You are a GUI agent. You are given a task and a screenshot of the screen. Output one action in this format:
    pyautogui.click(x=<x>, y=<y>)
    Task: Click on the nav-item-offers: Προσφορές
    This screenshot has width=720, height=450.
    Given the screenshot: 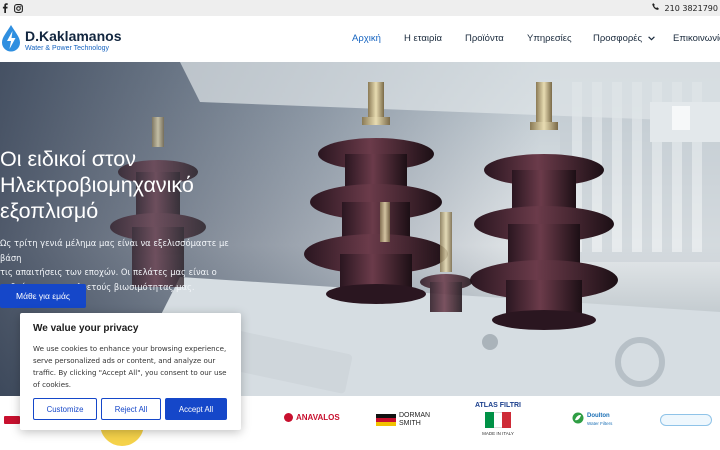 What is the action you would take?
    pyautogui.click(x=624, y=38)
    